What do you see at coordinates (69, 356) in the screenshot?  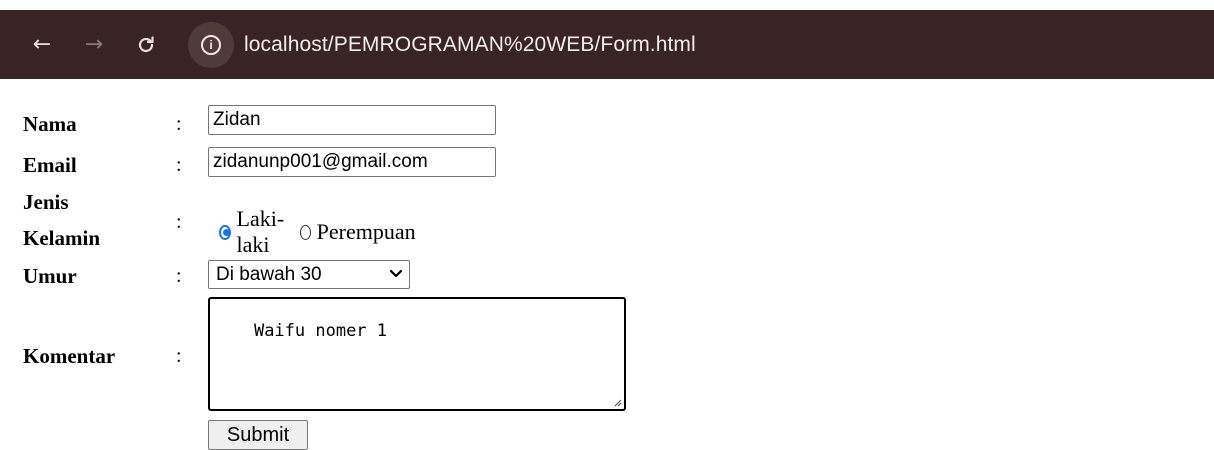 I see `komentar-label: Komentar` at bounding box center [69, 356].